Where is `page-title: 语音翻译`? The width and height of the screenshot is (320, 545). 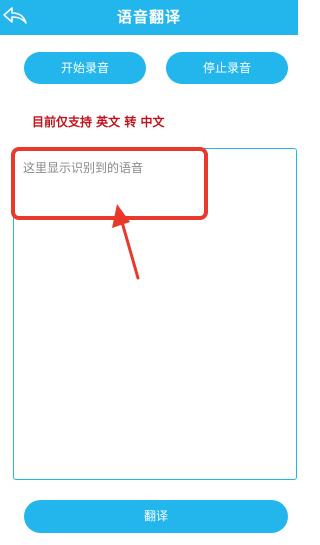
page-title: 语音翻译 is located at coordinates (148, 17).